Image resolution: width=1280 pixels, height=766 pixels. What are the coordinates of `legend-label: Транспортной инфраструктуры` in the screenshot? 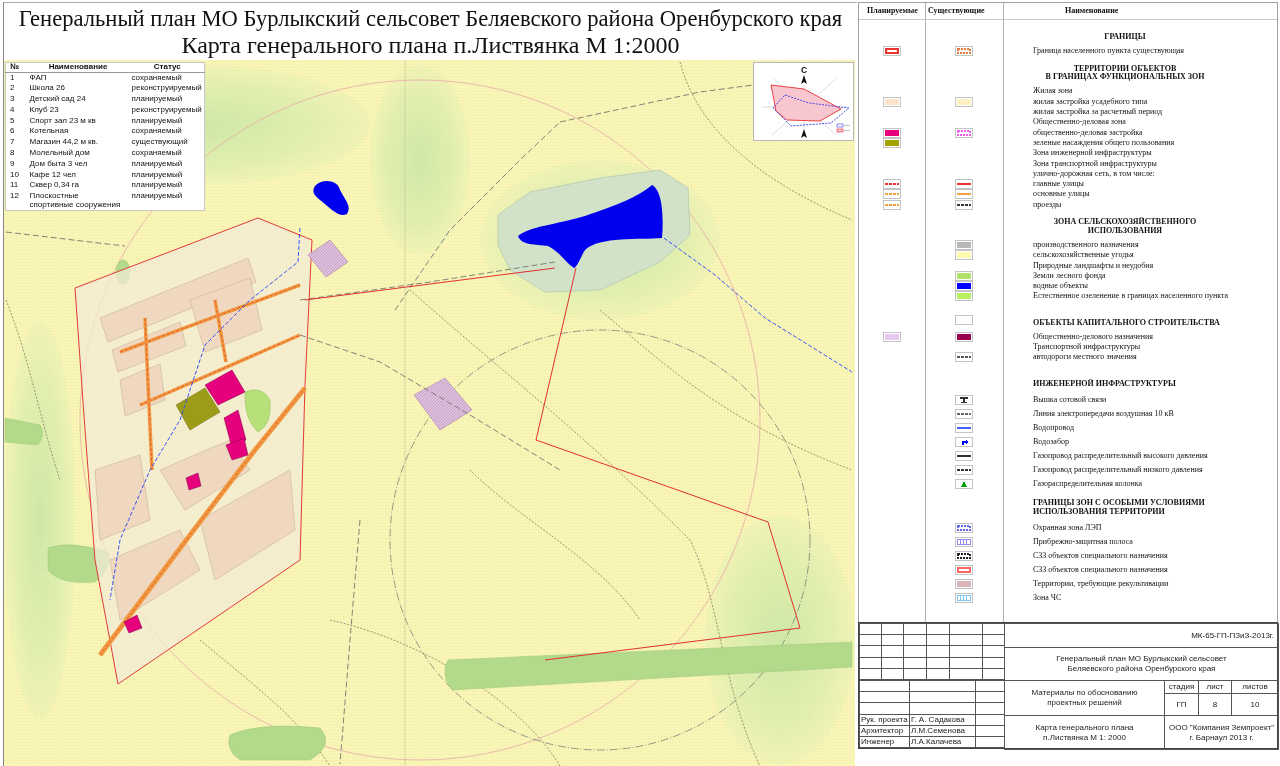 It's located at (1087, 347).